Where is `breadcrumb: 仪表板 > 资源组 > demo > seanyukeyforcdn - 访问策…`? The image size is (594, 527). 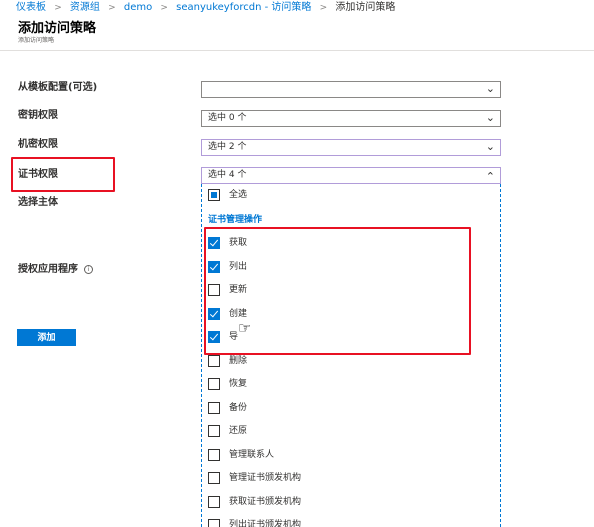
breadcrumb: 仪表板 > 资源组 > demo > seanyukeyforcdn - 访问策… is located at coordinates (297, 8).